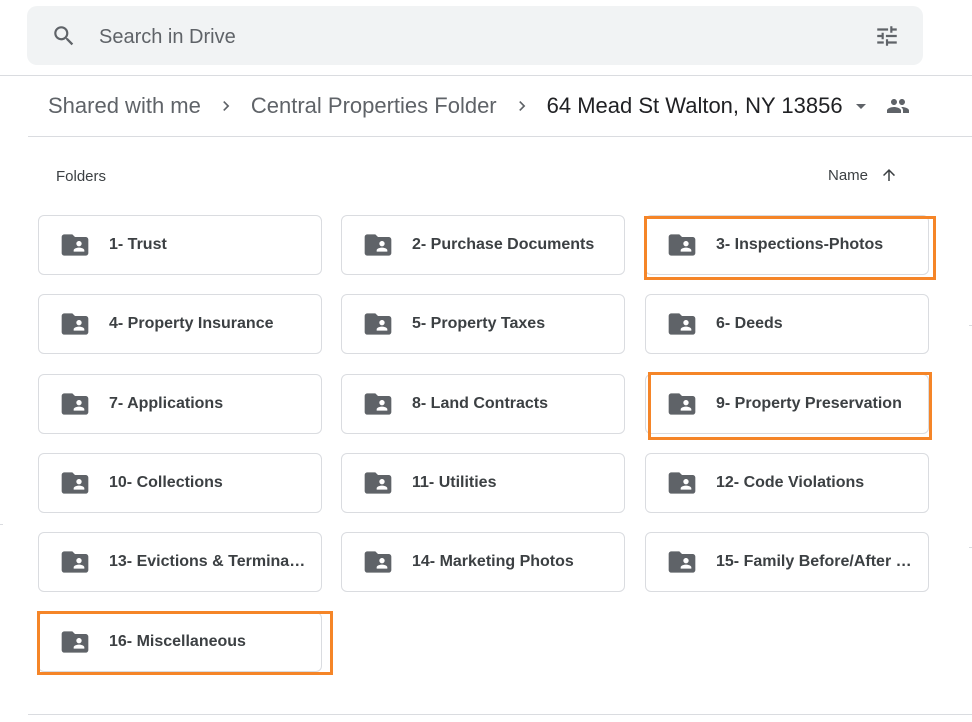  What do you see at coordinates (749, 323) in the screenshot?
I see `folder-name: 6- Deeds` at bounding box center [749, 323].